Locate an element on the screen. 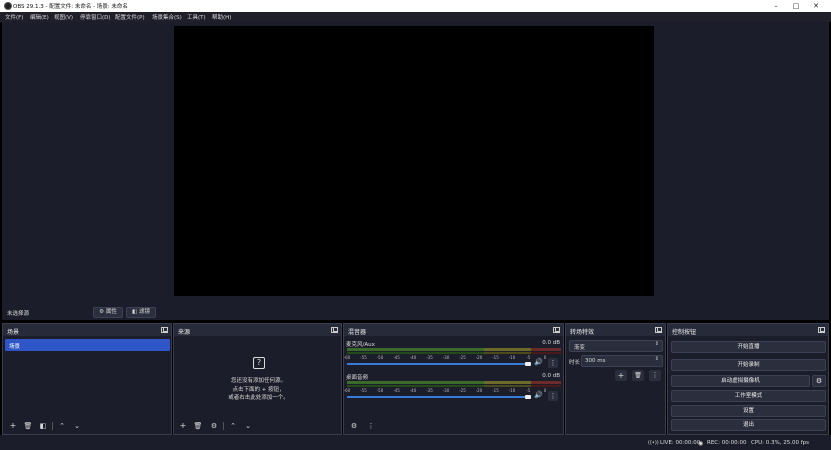 The width and height of the screenshot is (831, 450). move-source-up-icon: ⌃ is located at coordinates (233, 426).